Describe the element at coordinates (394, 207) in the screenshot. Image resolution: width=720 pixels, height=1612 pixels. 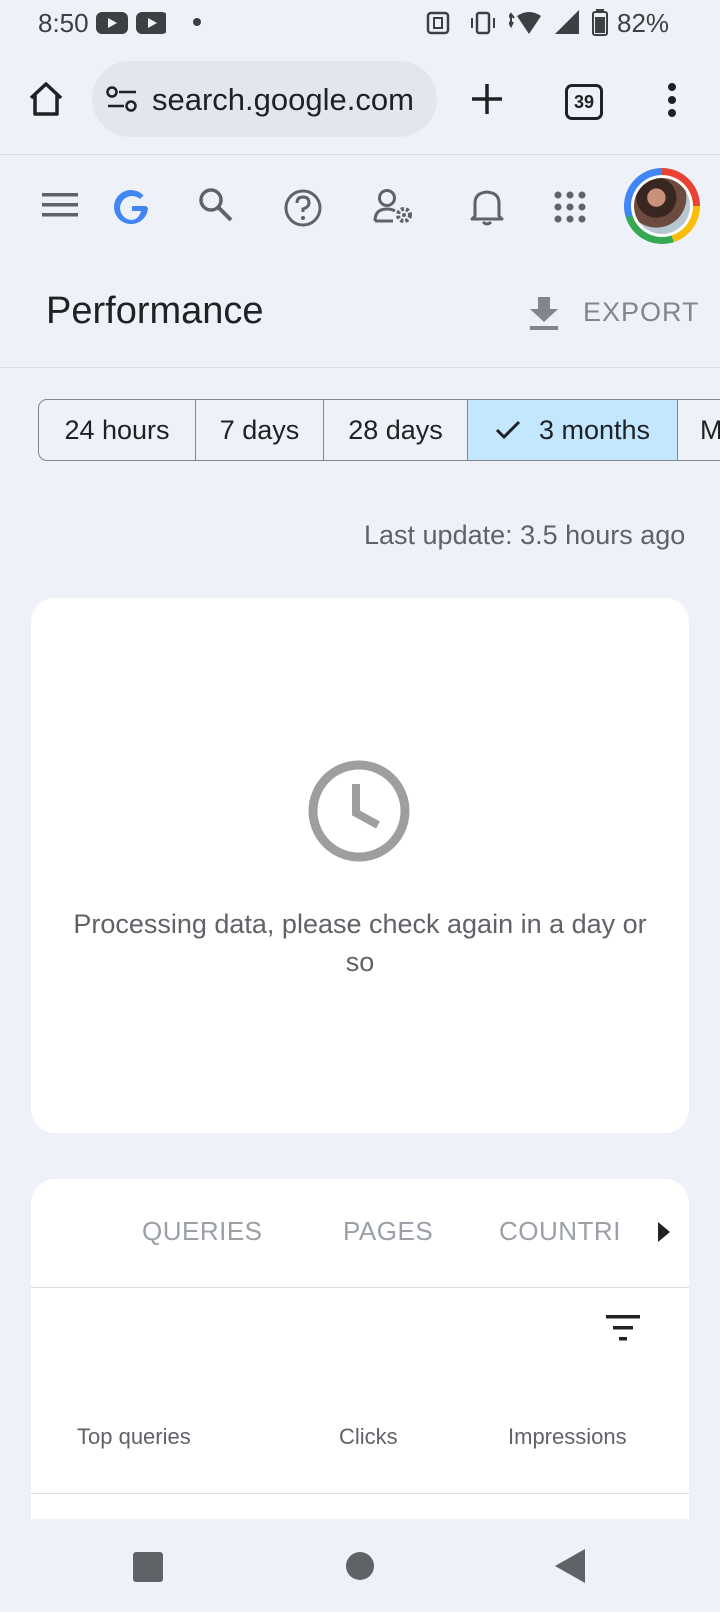
I see `user-settings-icon` at that location.